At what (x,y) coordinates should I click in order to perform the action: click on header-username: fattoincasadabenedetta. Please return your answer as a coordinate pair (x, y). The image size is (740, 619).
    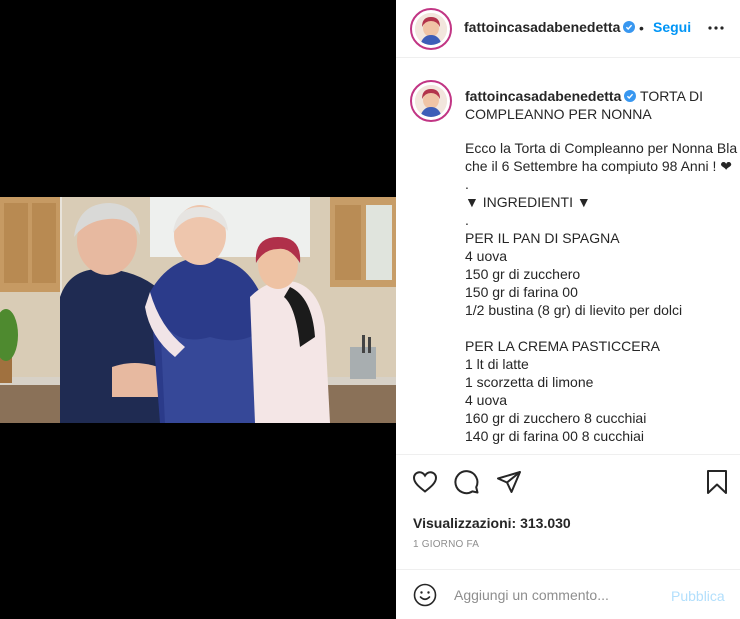
    Looking at the image, I should click on (550, 27).